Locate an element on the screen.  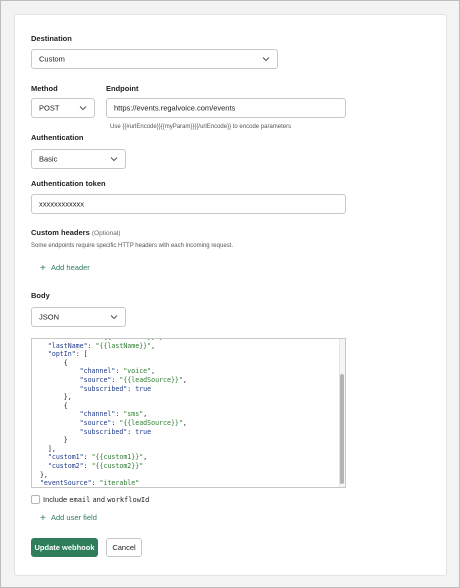
method-select: POST is located at coordinates (63, 108).